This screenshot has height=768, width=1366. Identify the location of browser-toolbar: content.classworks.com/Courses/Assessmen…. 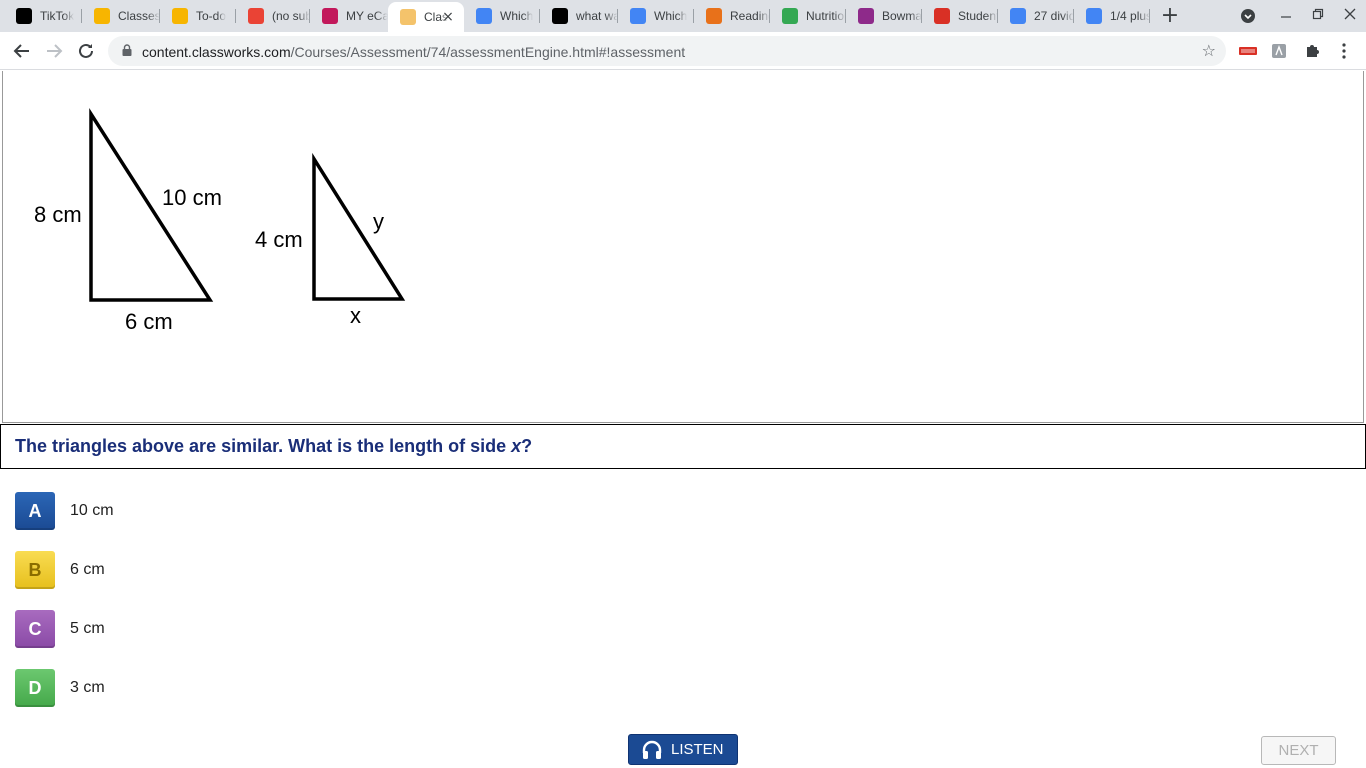
(683, 51).